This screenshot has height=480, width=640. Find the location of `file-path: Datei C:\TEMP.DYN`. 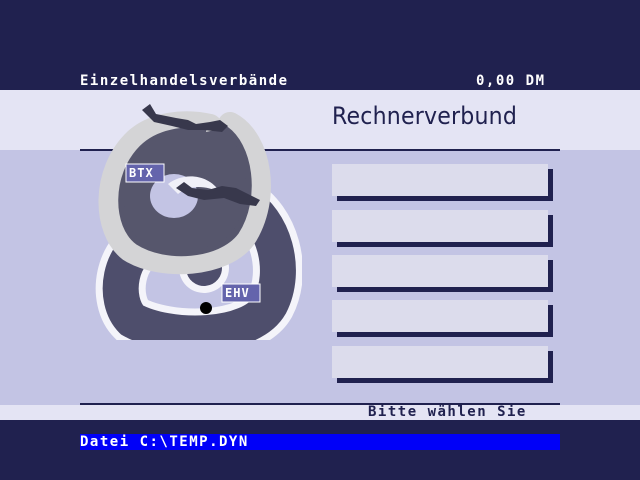

file-path: Datei C:\TEMP.DYN is located at coordinates (164, 442).